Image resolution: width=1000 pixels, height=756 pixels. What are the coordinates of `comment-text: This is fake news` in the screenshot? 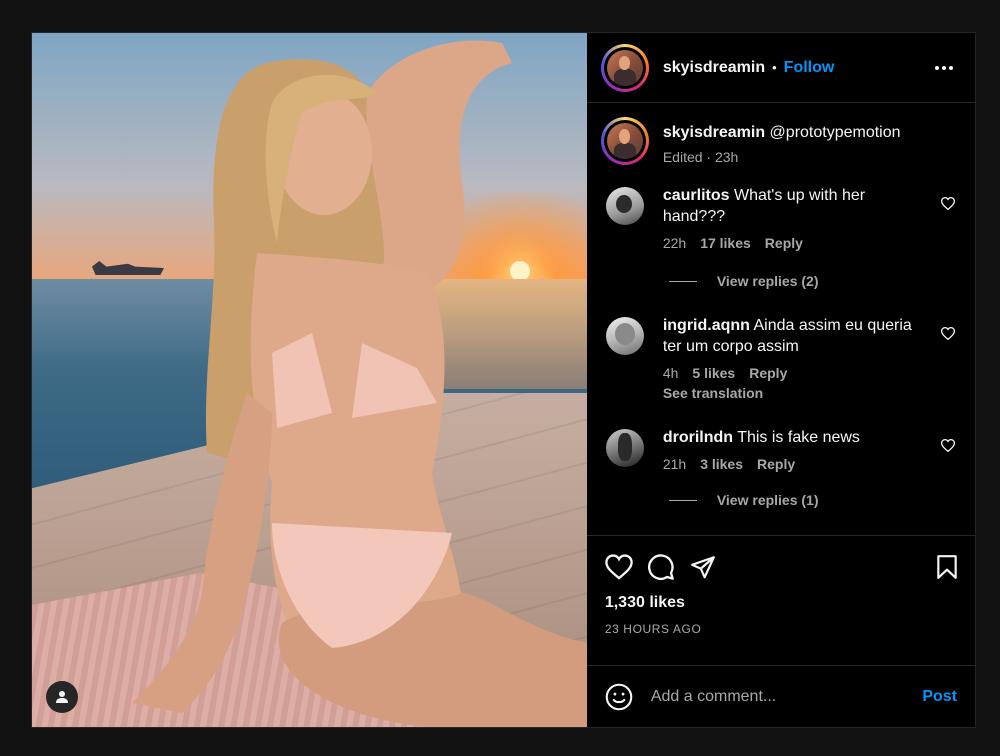 It's located at (796, 437).